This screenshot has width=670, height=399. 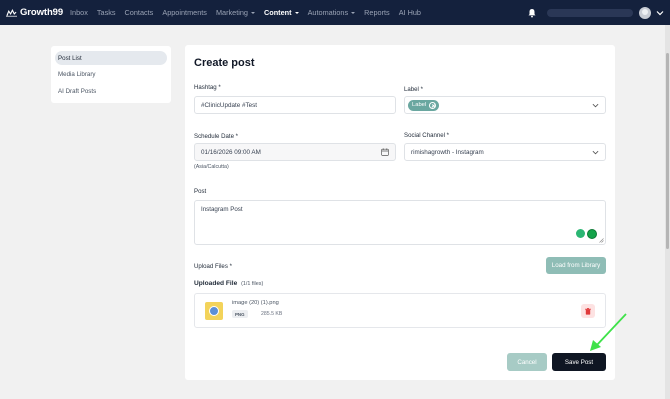 What do you see at coordinates (278, 12) in the screenshot?
I see `nav-item-label: Content` at bounding box center [278, 12].